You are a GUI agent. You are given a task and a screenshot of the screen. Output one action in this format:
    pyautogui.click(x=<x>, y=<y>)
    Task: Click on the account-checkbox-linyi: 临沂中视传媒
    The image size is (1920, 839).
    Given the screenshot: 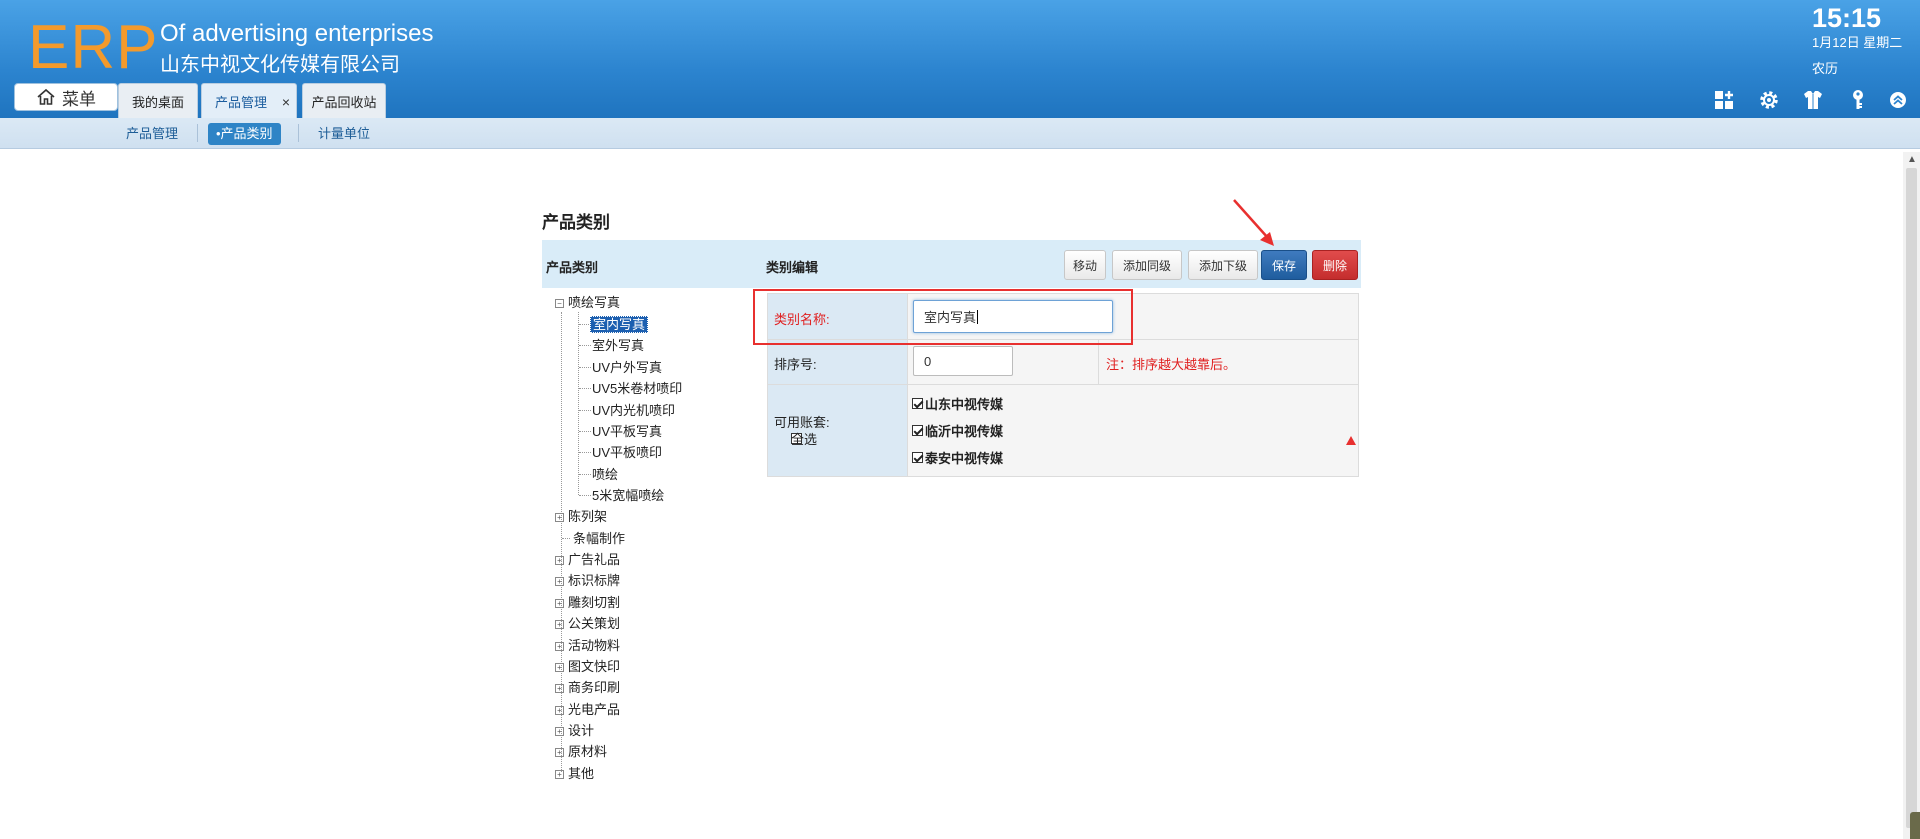 What is the action you would take?
    pyautogui.click(x=957, y=430)
    